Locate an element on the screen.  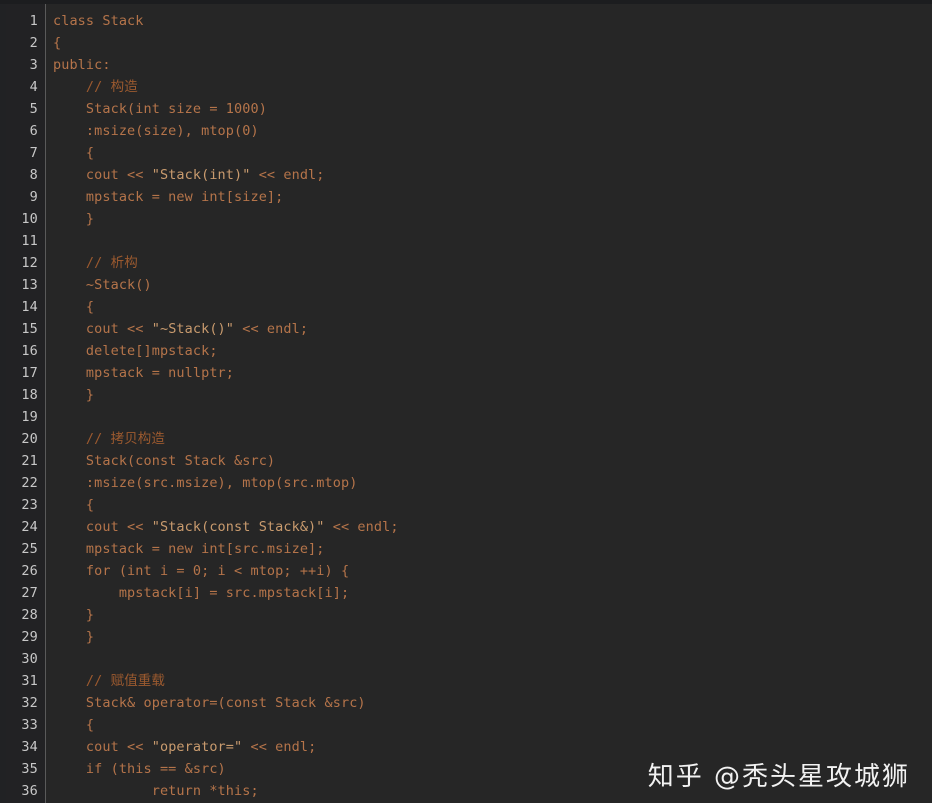
code-line: 27 mpstack[i] = src.mpstack[i]; is located at coordinates (466, 593).